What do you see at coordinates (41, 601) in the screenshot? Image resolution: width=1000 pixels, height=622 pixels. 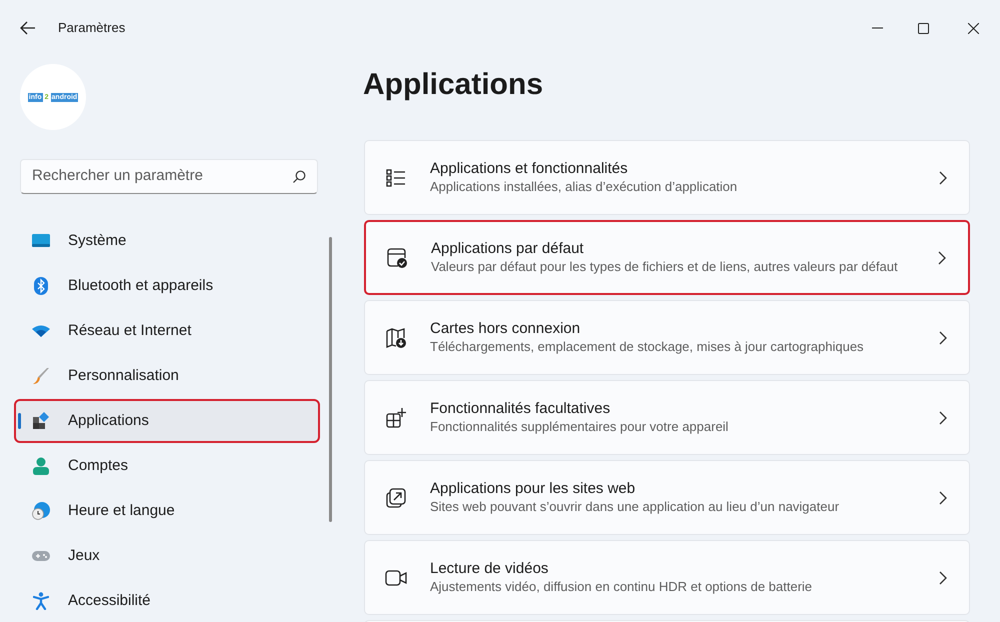 I see `accessibility-icon` at bounding box center [41, 601].